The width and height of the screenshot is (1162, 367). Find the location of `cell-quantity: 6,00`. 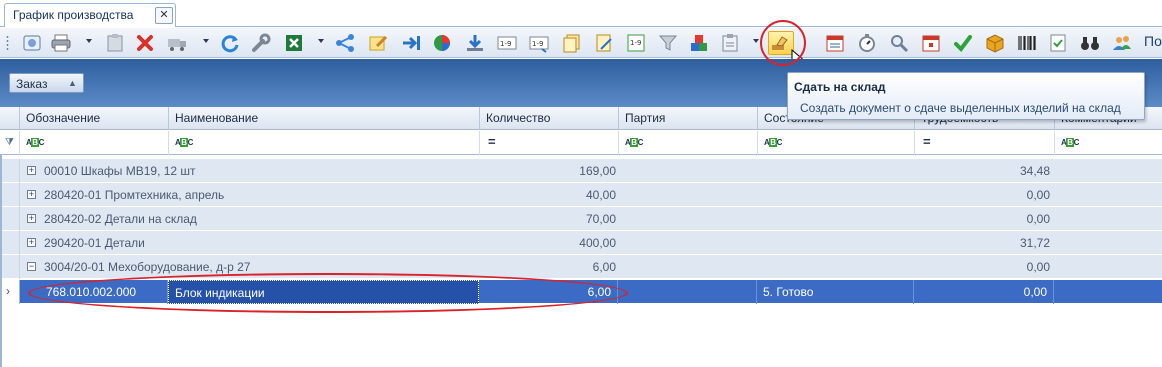

cell-quantity: 6,00 is located at coordinates (548, 292).